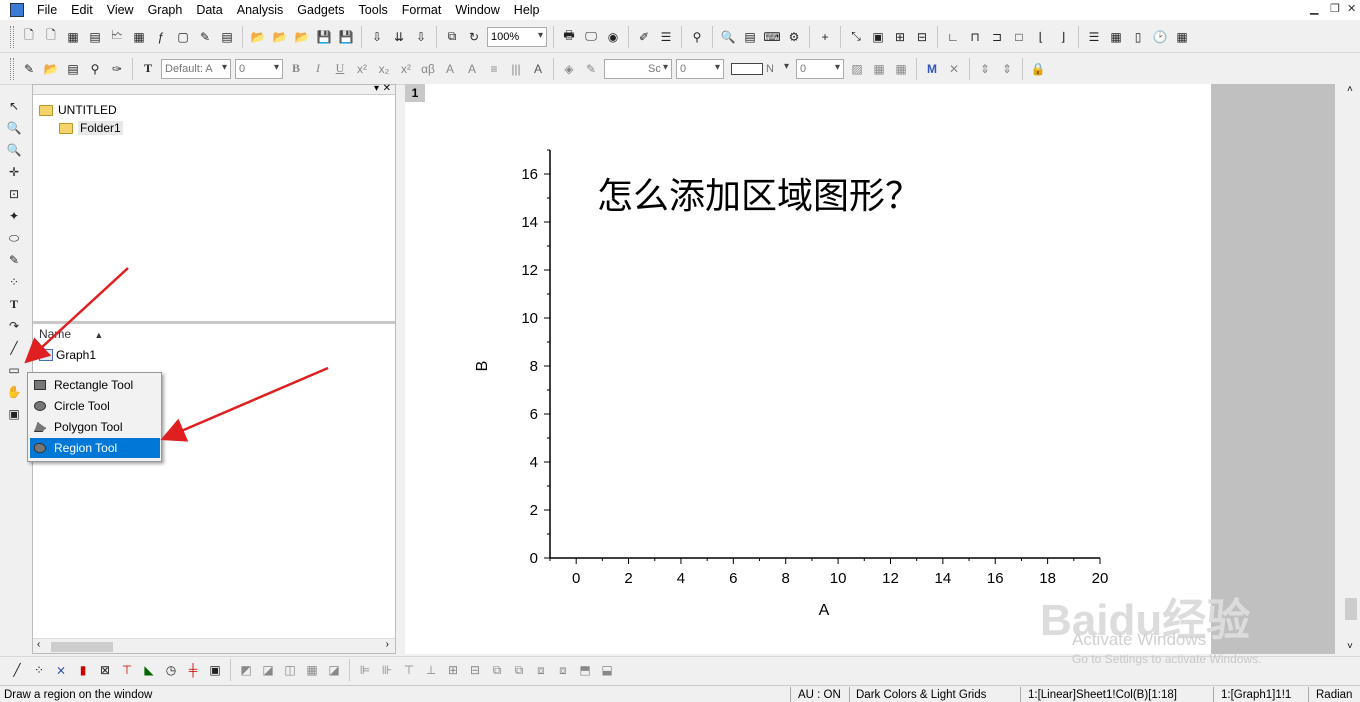 Image resolution: width=1360 pixels, height=702 pixels. Describe the element at coordinates (82, 647) in the screenshot. I see `scroll-thumb` at that location.